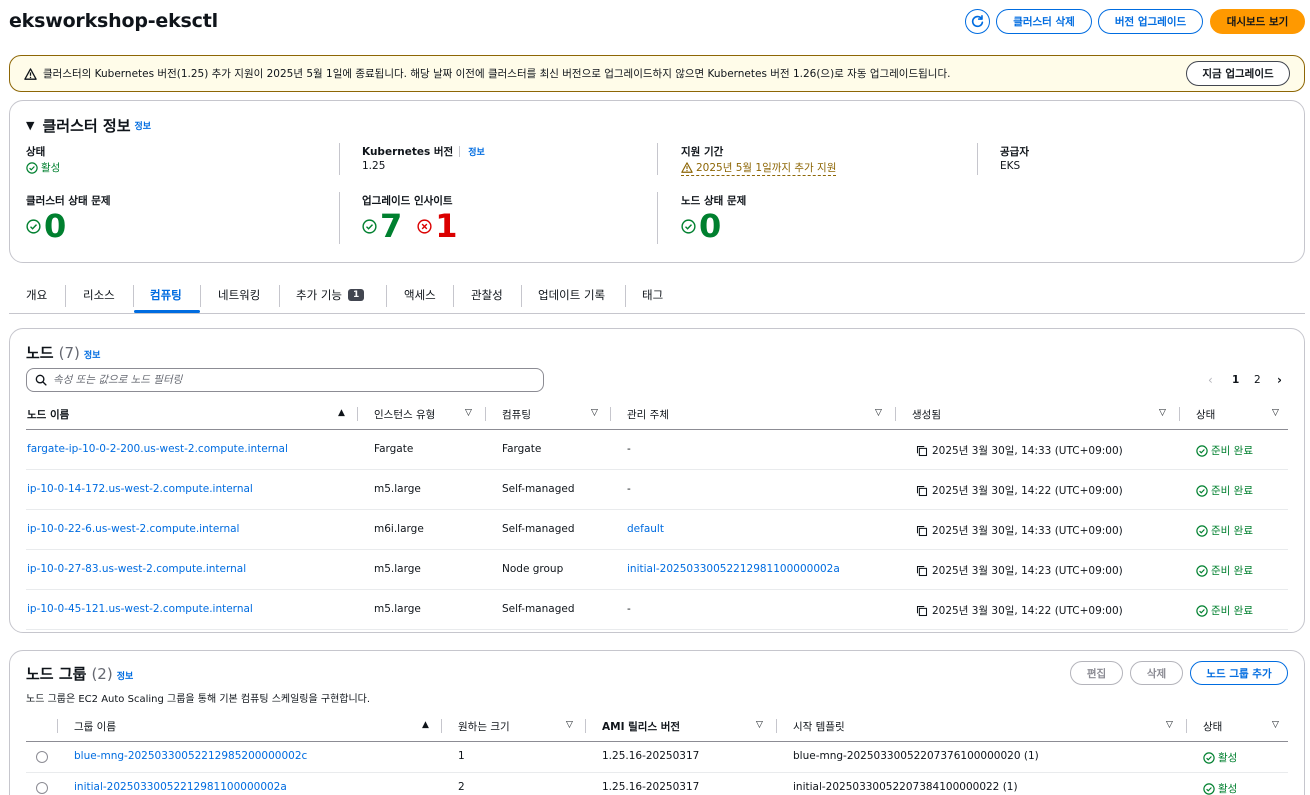  What do you see at coordinates (1224, 490) in the screenshot?
I see `status-badge: 준비 완료` at bounding box center [1224, 490].